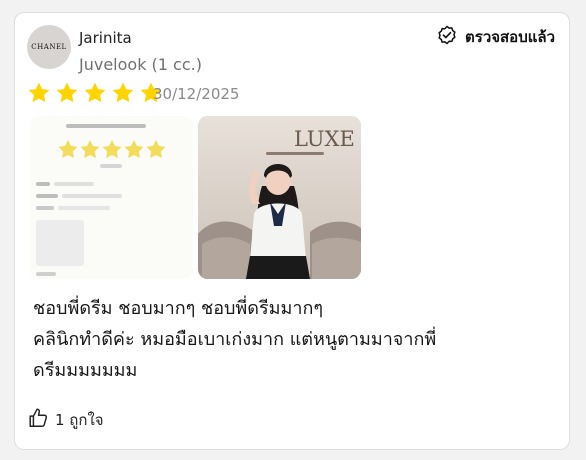  I want to click on review-date: 30/12/2025, so click(196, 94).